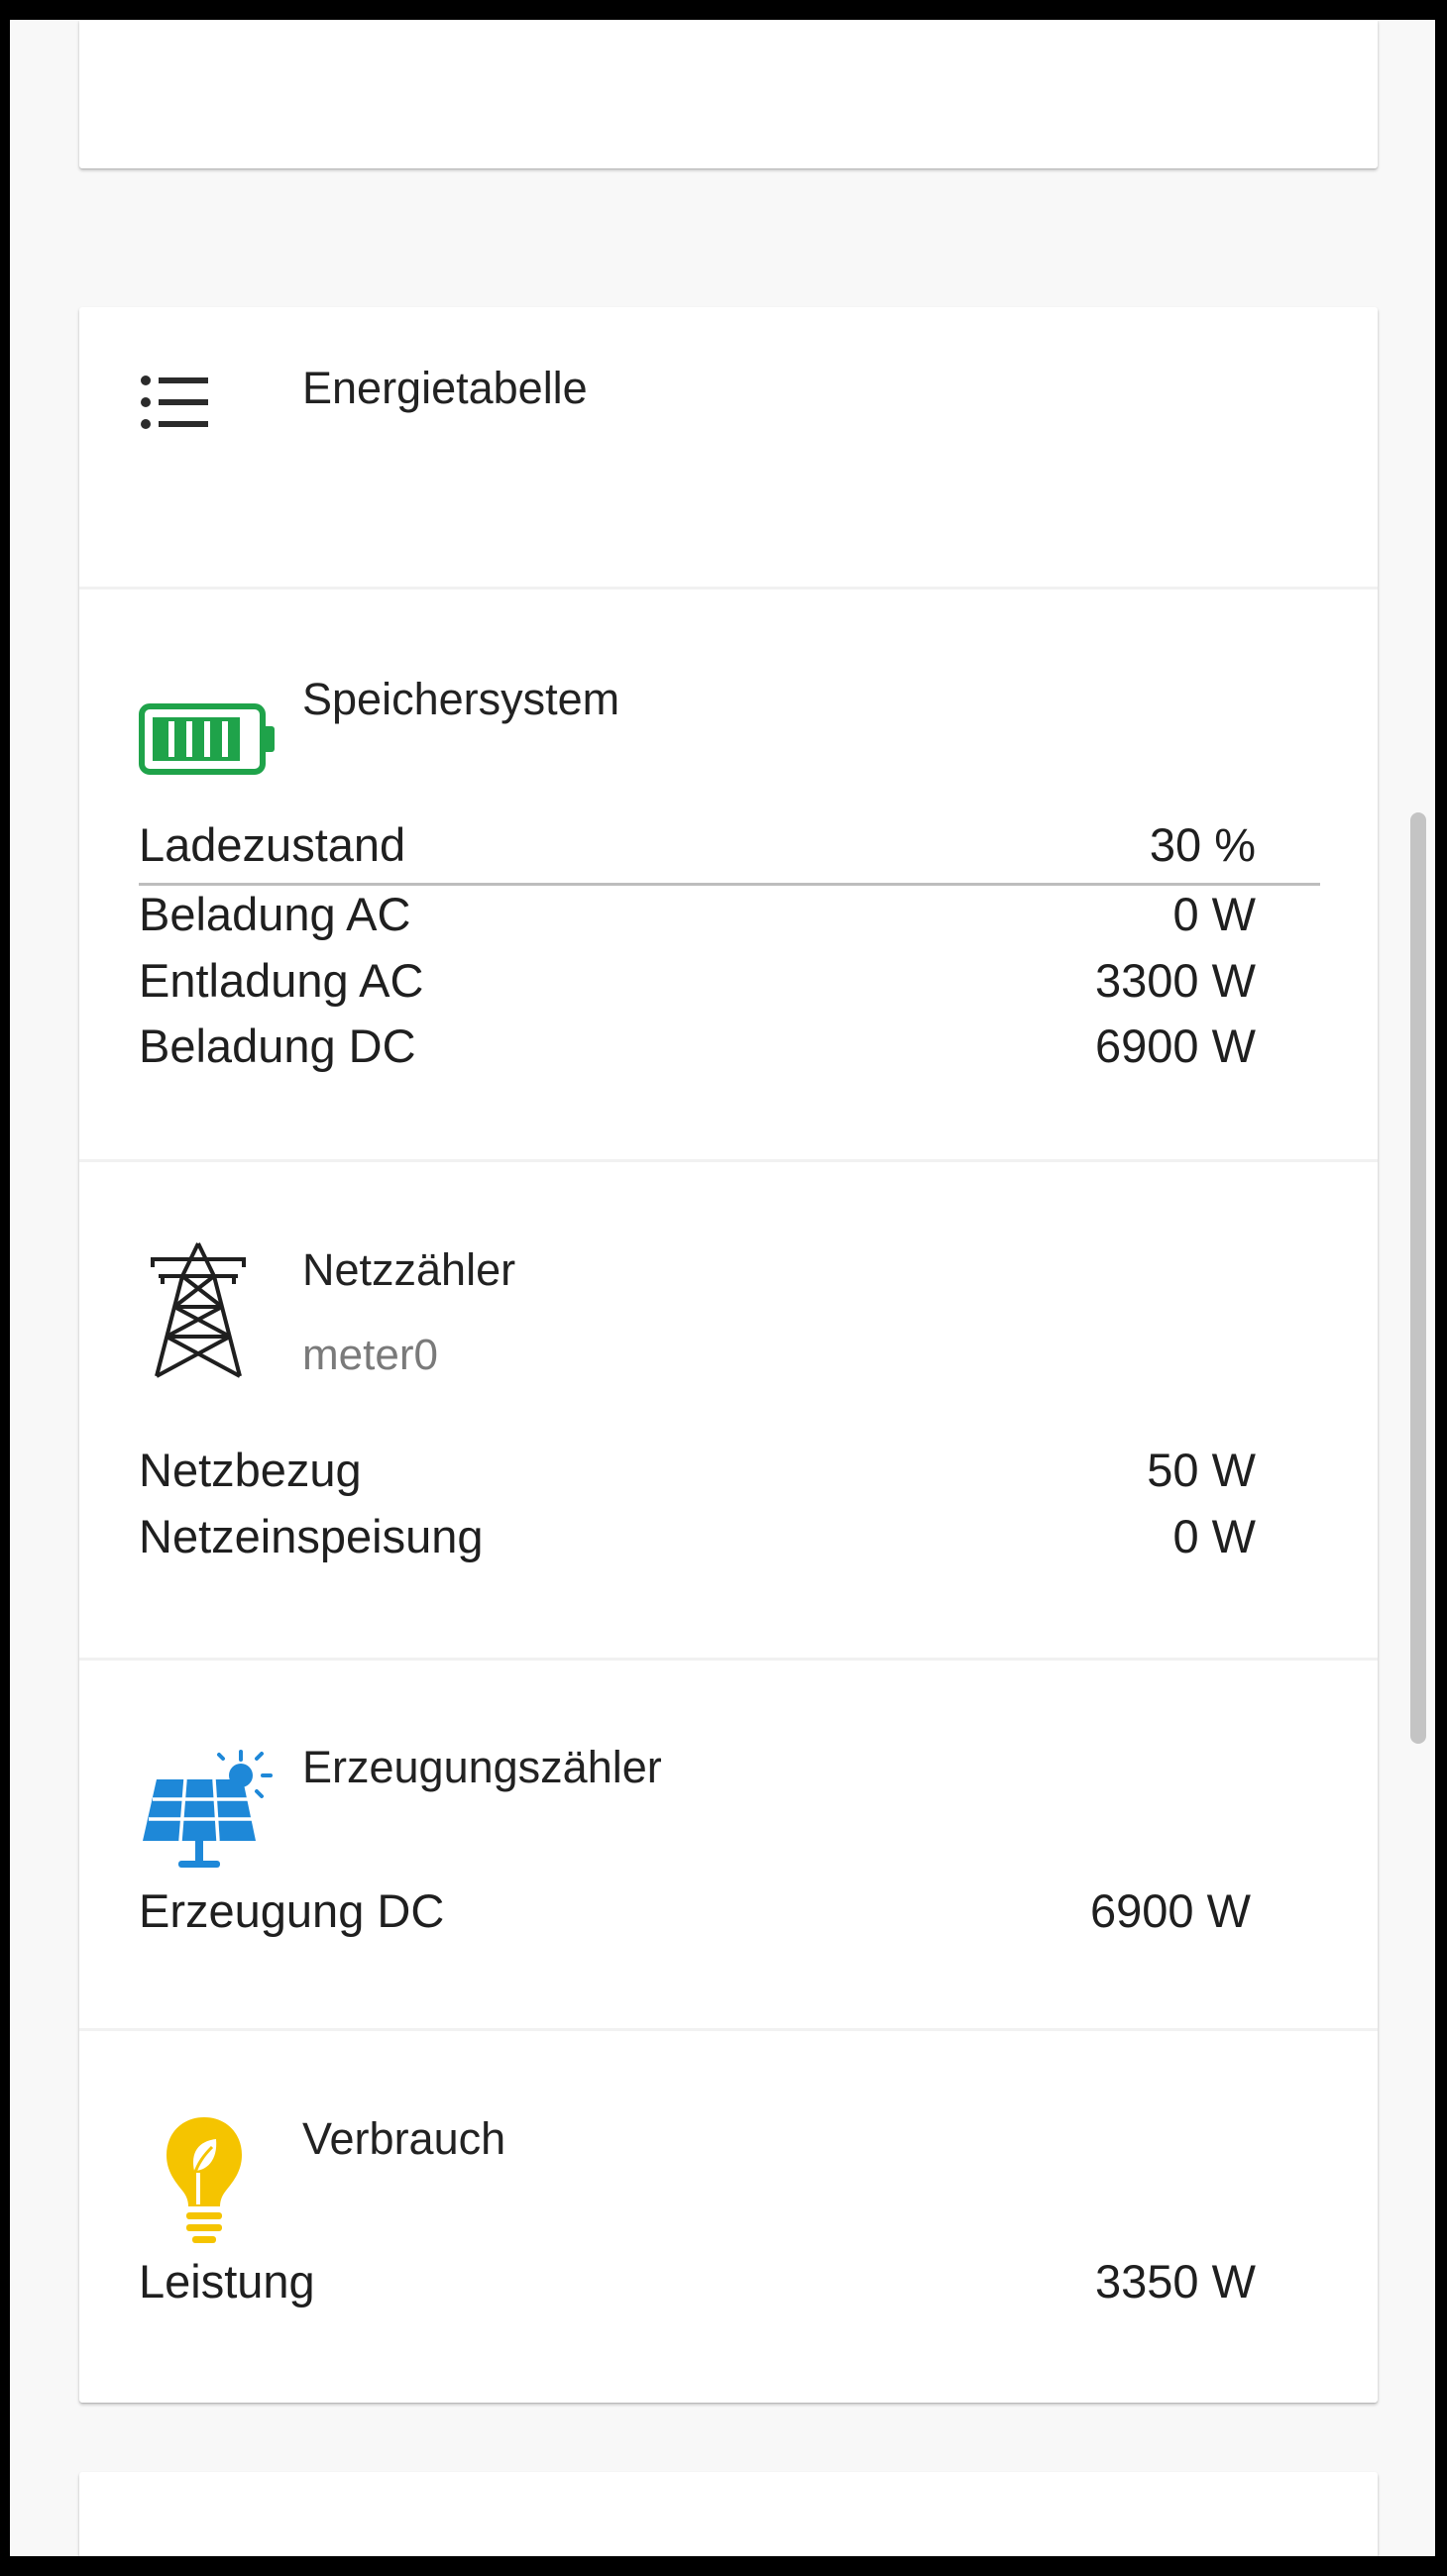  What do you see at coordinates (461, 699) in the screenshot?
I see `storage-title: Speichersystem` at bounding box center [461, 699].